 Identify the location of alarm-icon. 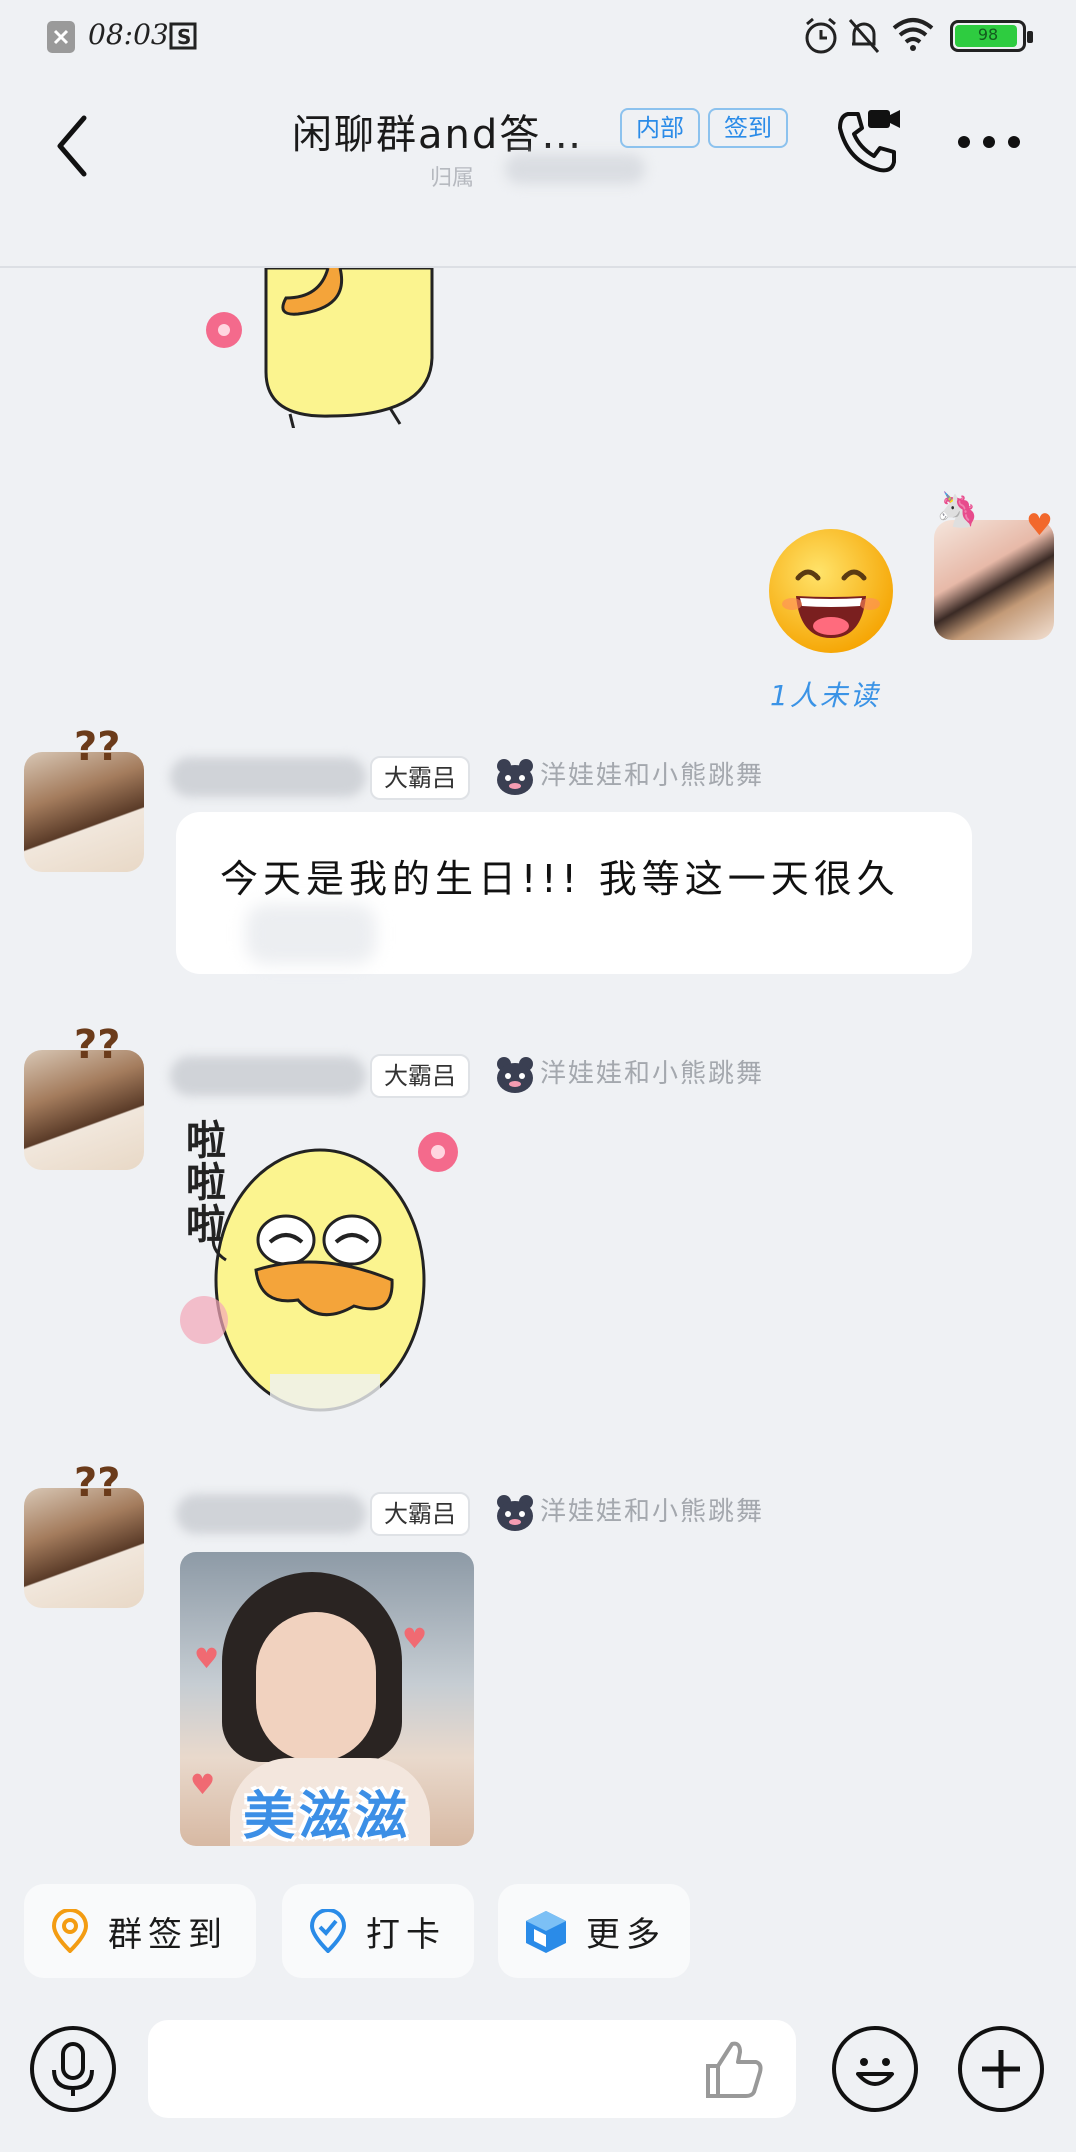
(821, 35).